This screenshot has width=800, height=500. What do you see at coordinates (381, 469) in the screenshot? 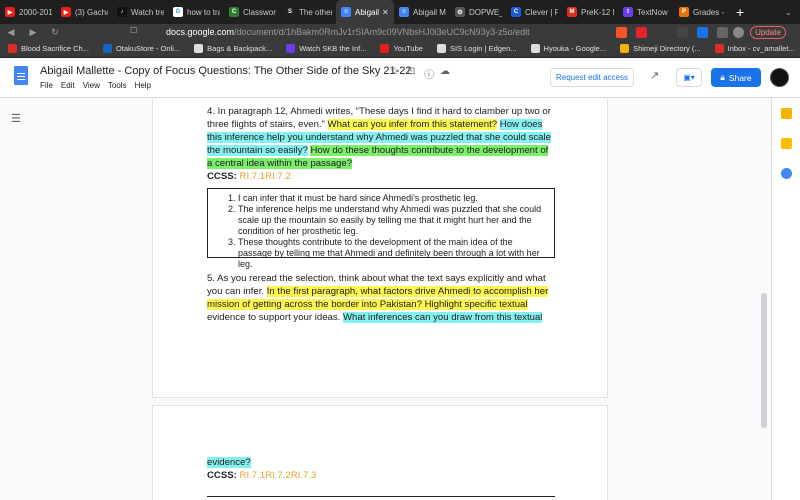
I see `question-5-continued: evidence? CCSS: RI.7.1RI.7.2RI.7.3` at bounding box center [381, 469].